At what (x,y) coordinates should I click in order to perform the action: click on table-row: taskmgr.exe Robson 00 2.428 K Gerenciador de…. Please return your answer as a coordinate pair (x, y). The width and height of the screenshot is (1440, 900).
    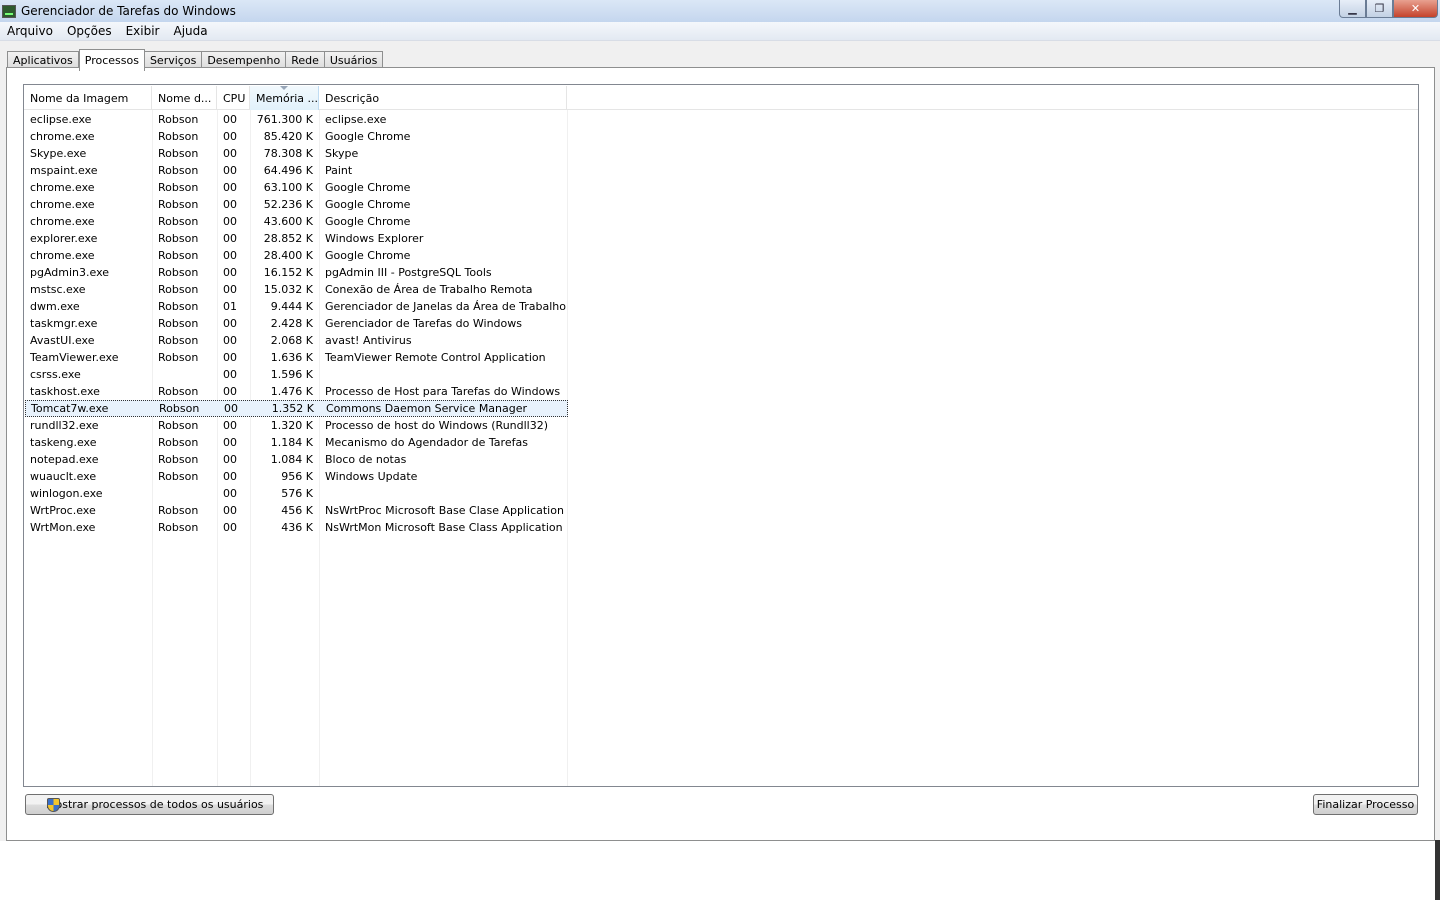
    Looking at the image, I should click on (721, 323).